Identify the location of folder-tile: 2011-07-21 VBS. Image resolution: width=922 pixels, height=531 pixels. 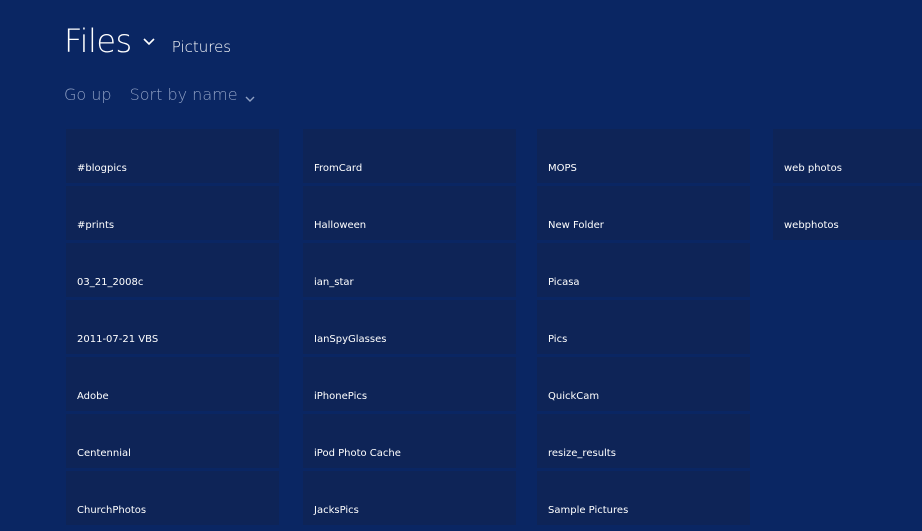
(172, 327).